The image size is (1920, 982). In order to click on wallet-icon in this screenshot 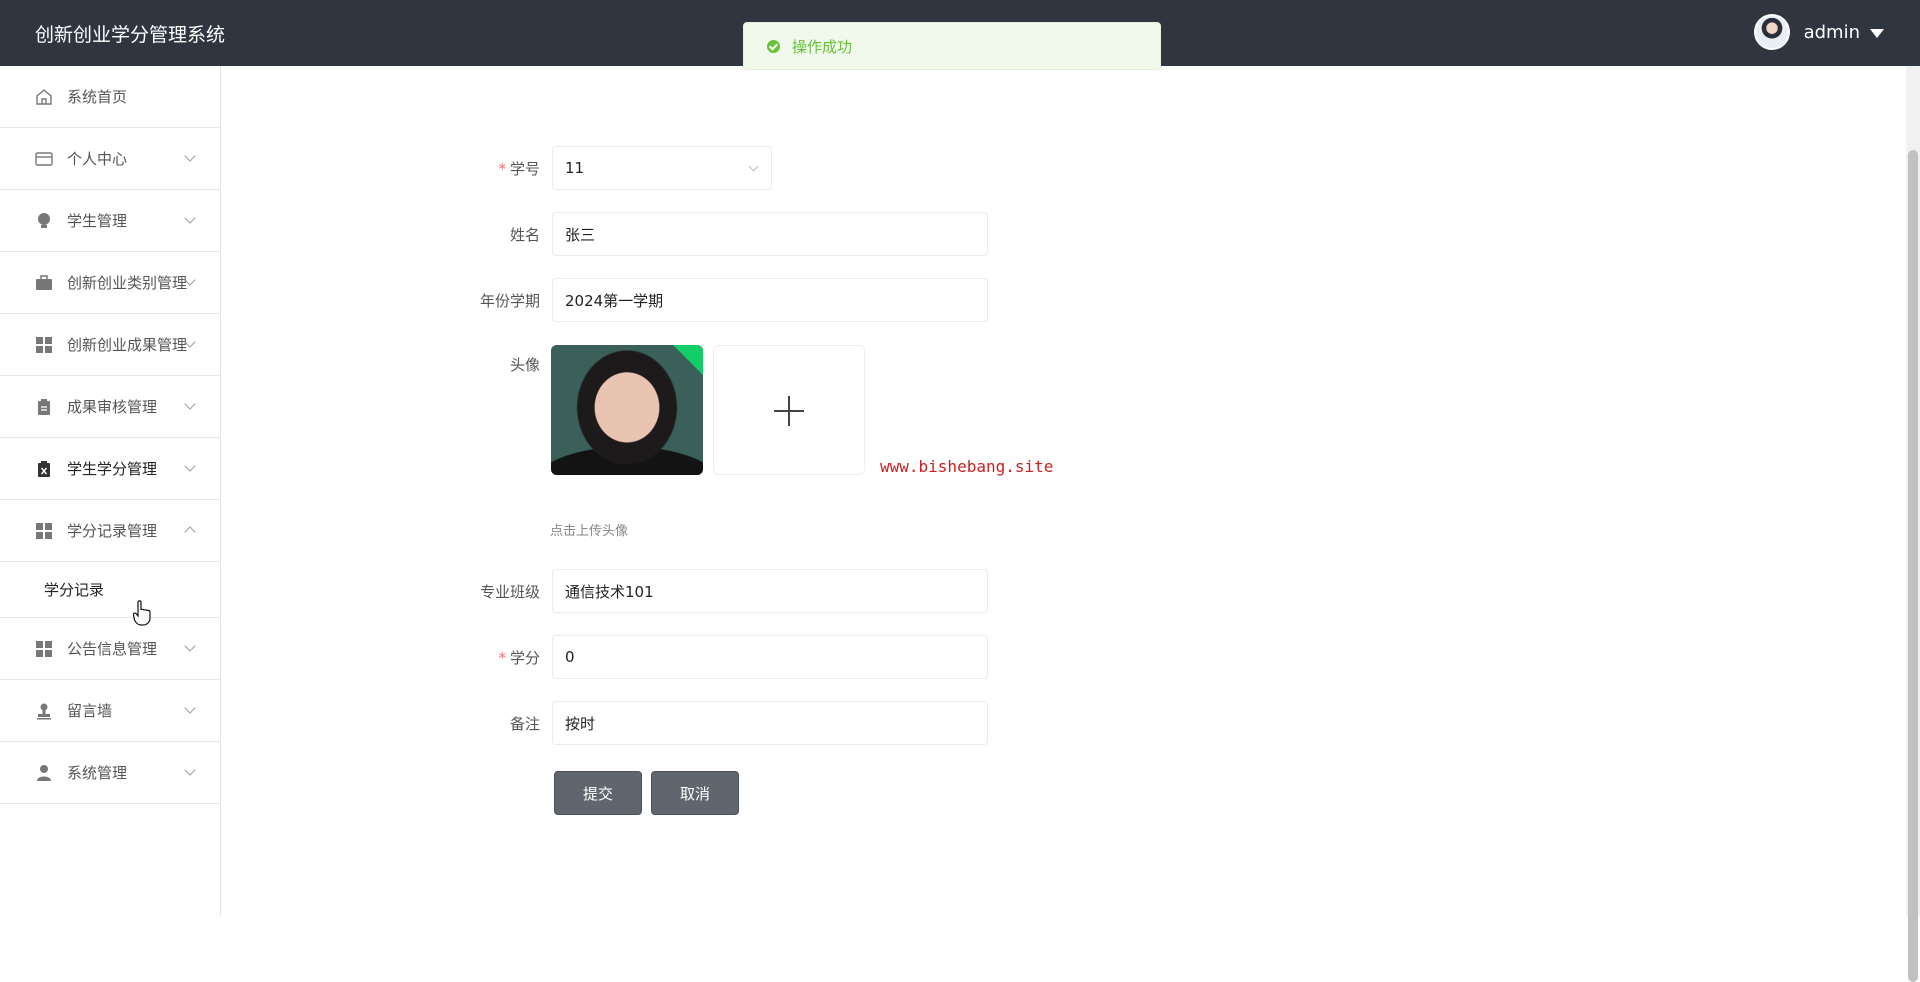, I will do `click(44, 159)`.